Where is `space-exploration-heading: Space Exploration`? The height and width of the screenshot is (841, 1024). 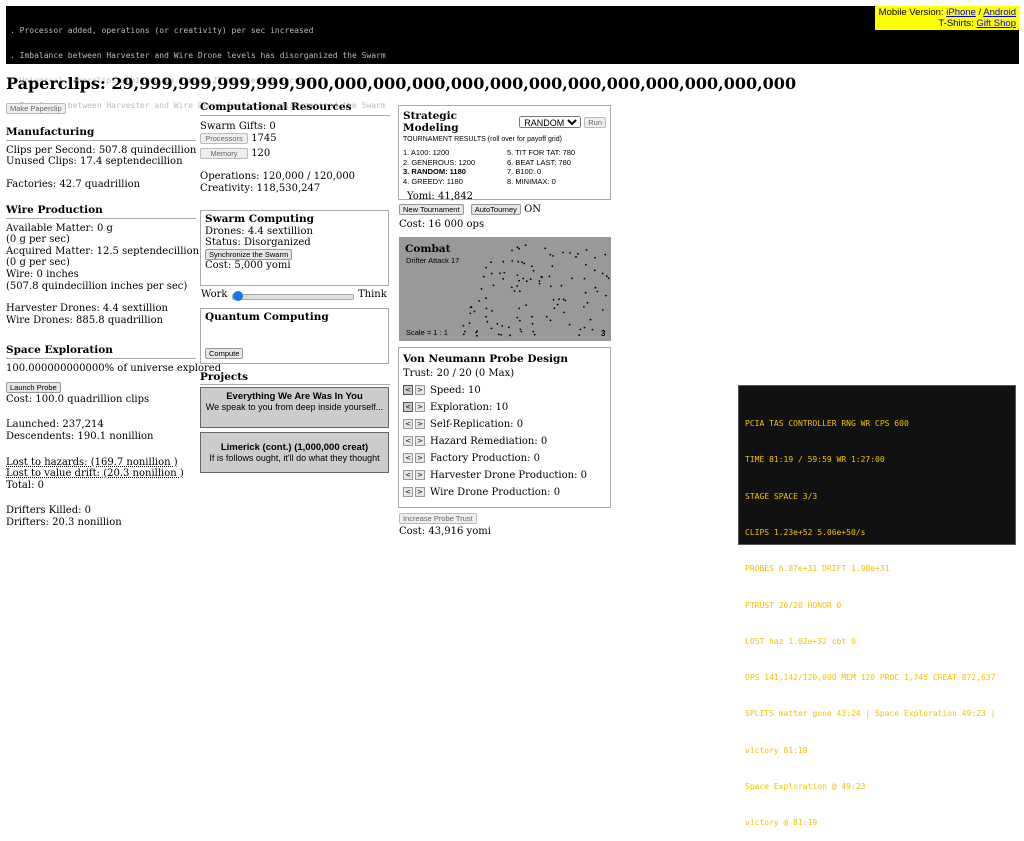 space-exploration-heading: Space Exploration is located at coordinates (101, 351).